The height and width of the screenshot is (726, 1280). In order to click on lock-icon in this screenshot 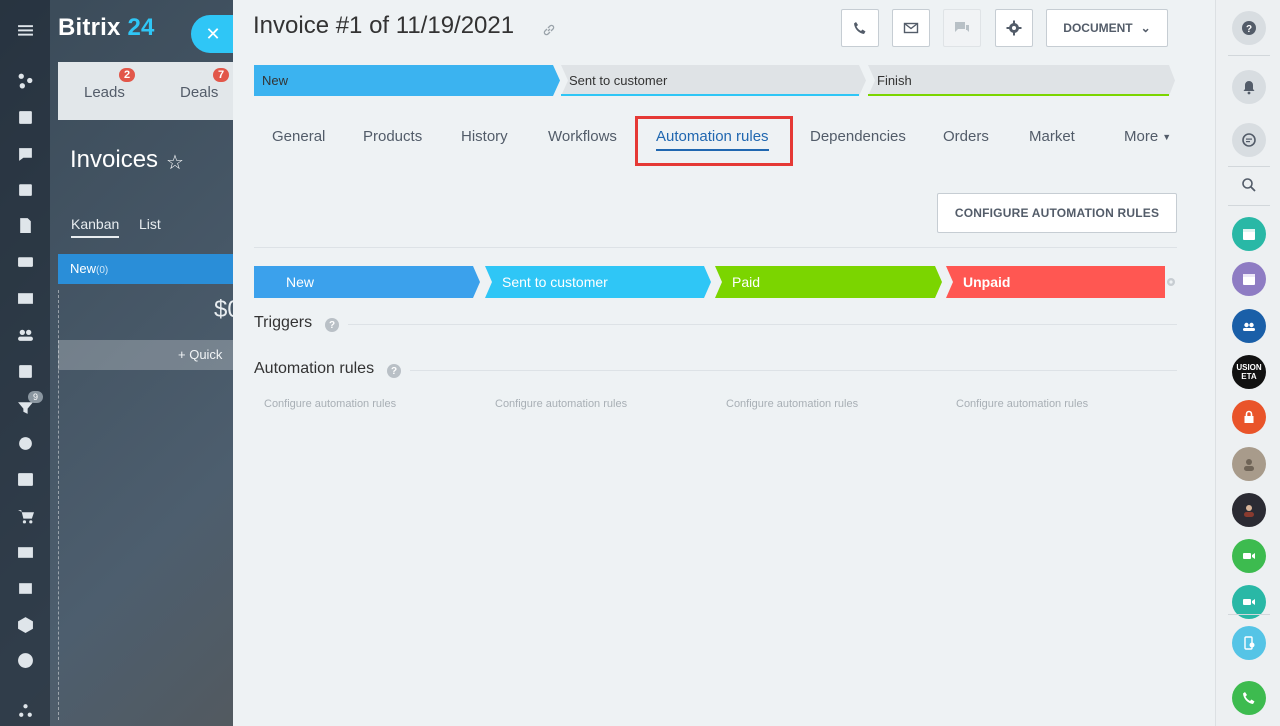, I will do `click(1249, 416)`.